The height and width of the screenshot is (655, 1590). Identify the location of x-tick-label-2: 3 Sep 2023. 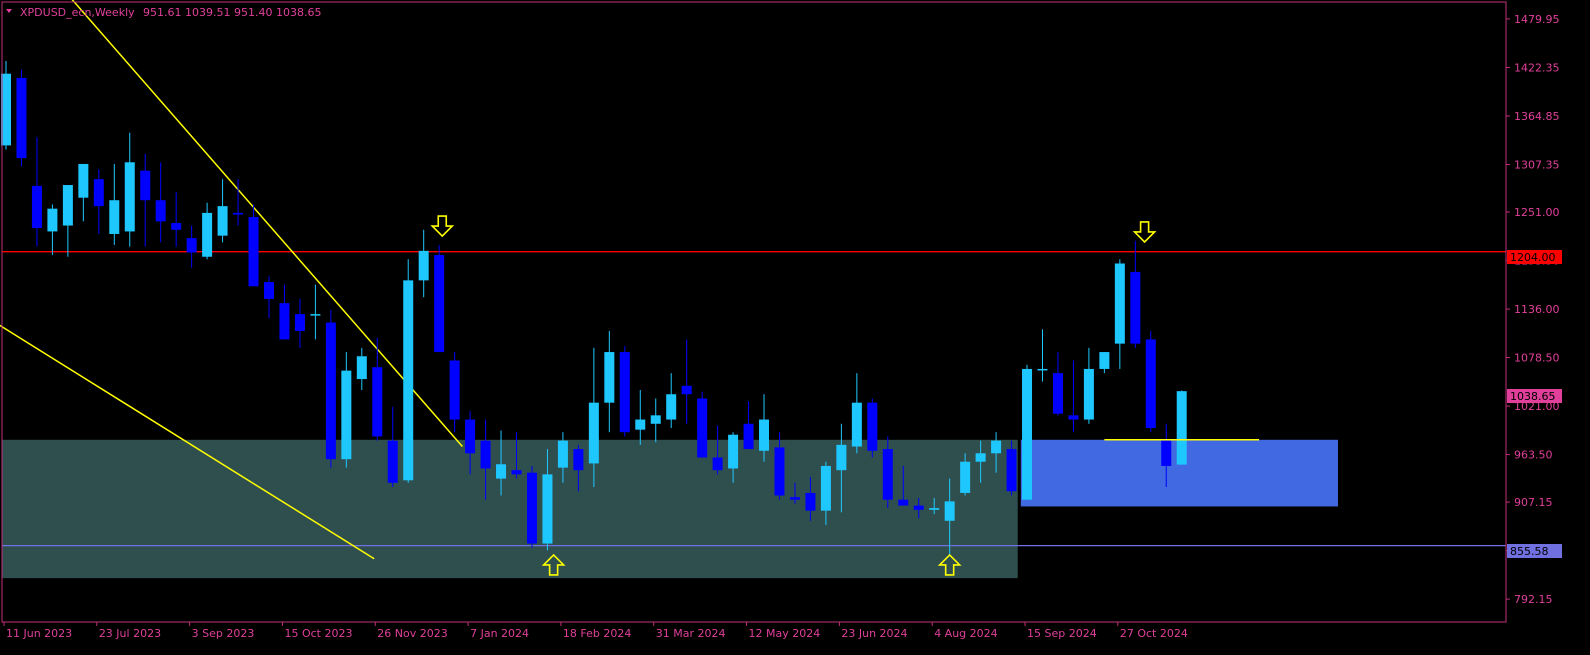
(223, 633).